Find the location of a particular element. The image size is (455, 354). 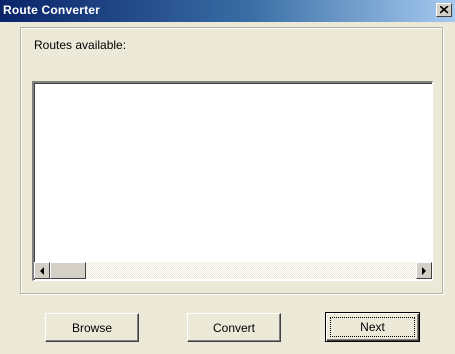

routes-available-label: Routes available: is located at coordinates (80, 45).